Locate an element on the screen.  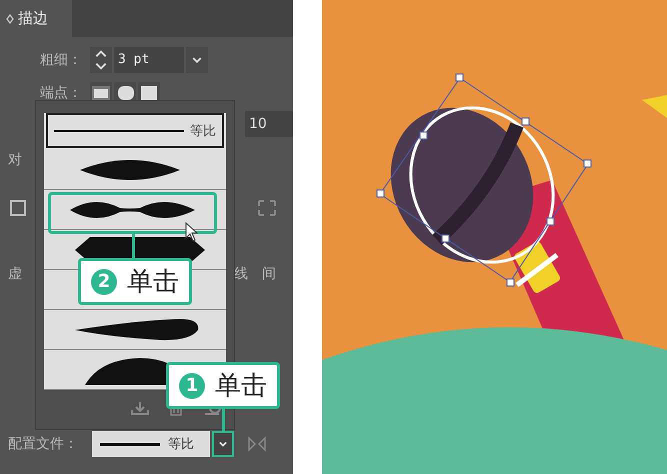
dash-label: 线 is located at coordinates (241, 274).